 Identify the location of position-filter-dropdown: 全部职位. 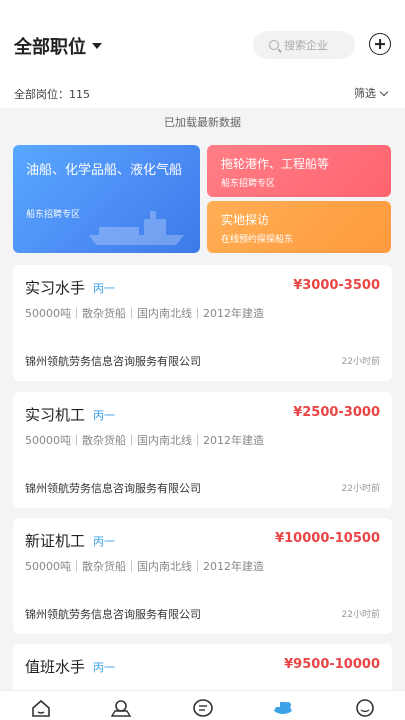
(58, 46).